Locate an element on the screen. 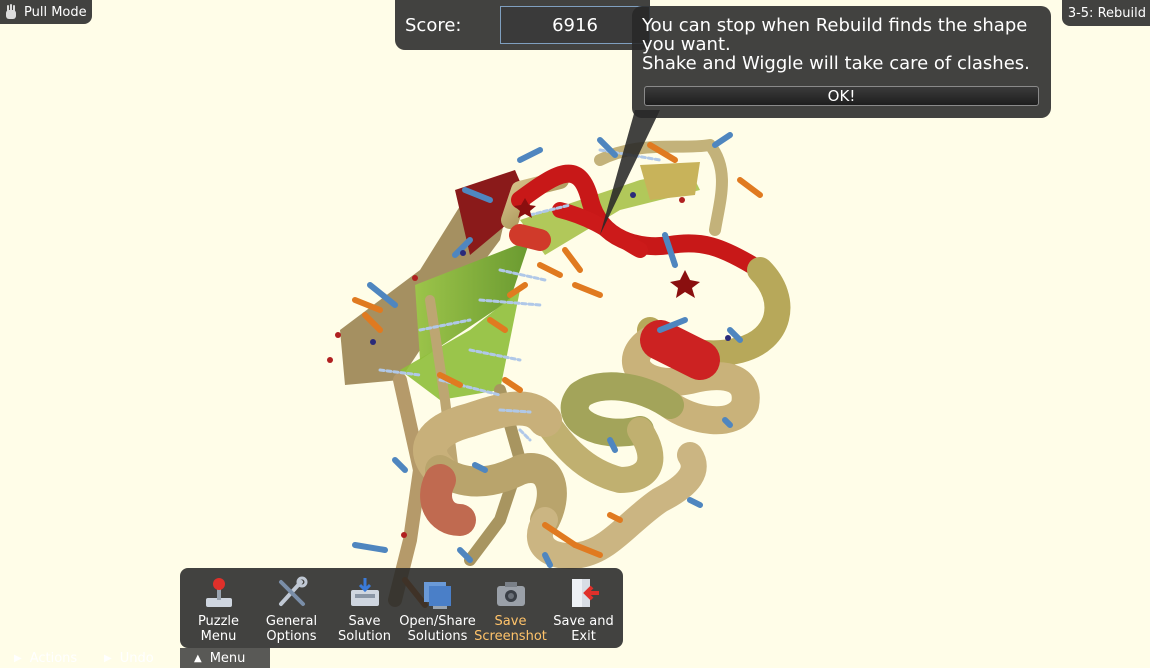  actions-label: Actions is located at coordinates (53, 658).